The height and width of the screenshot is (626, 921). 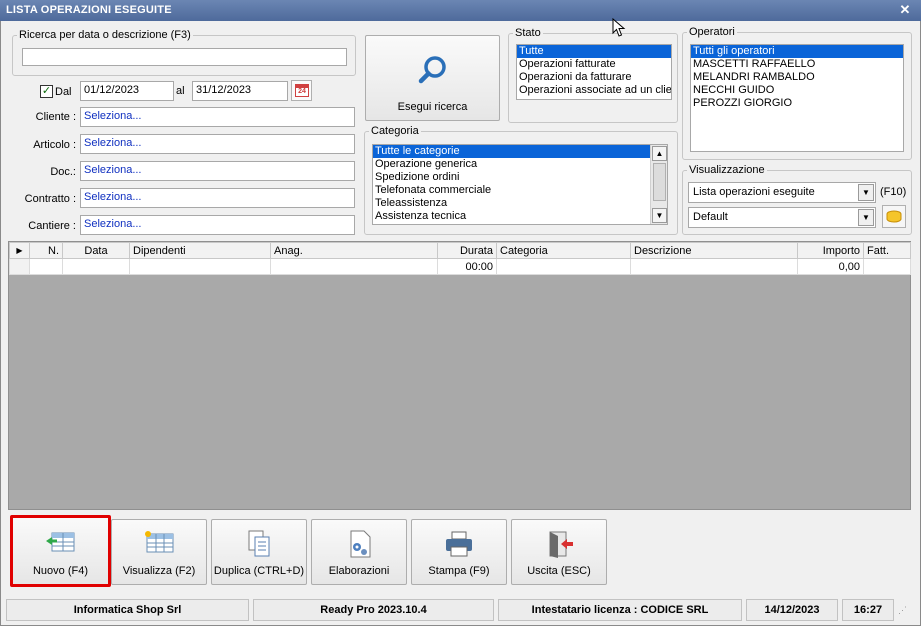 What do you see at coordinates (520, 177) in the screenshot?
I see `categoria-item: Spedizione ordini` at bounding box center [520, 177].